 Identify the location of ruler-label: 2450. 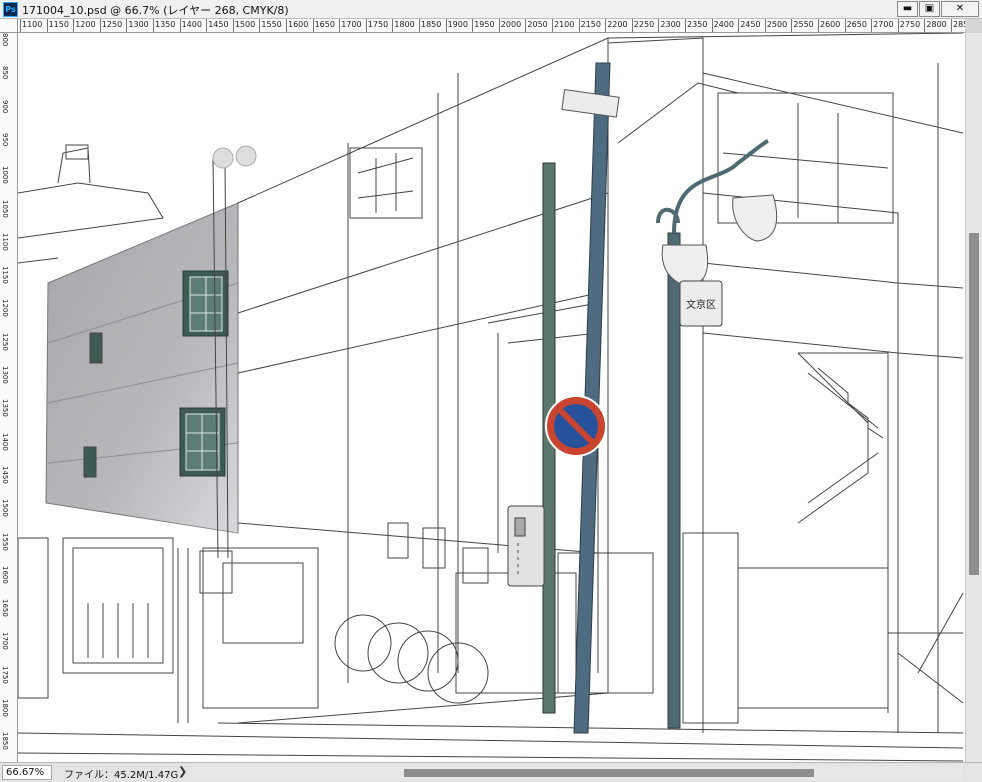
(750, 24).